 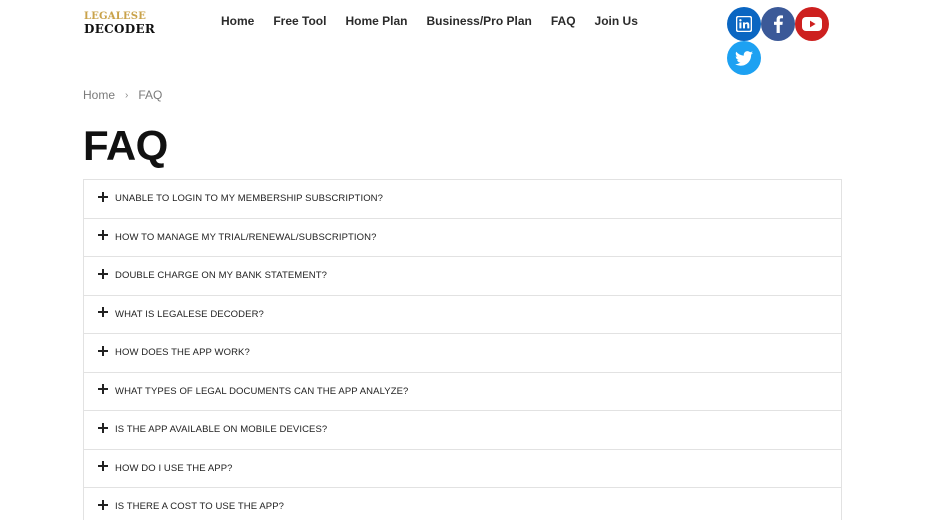 I want to click on facebook-icon, so click(x=778, y=24).